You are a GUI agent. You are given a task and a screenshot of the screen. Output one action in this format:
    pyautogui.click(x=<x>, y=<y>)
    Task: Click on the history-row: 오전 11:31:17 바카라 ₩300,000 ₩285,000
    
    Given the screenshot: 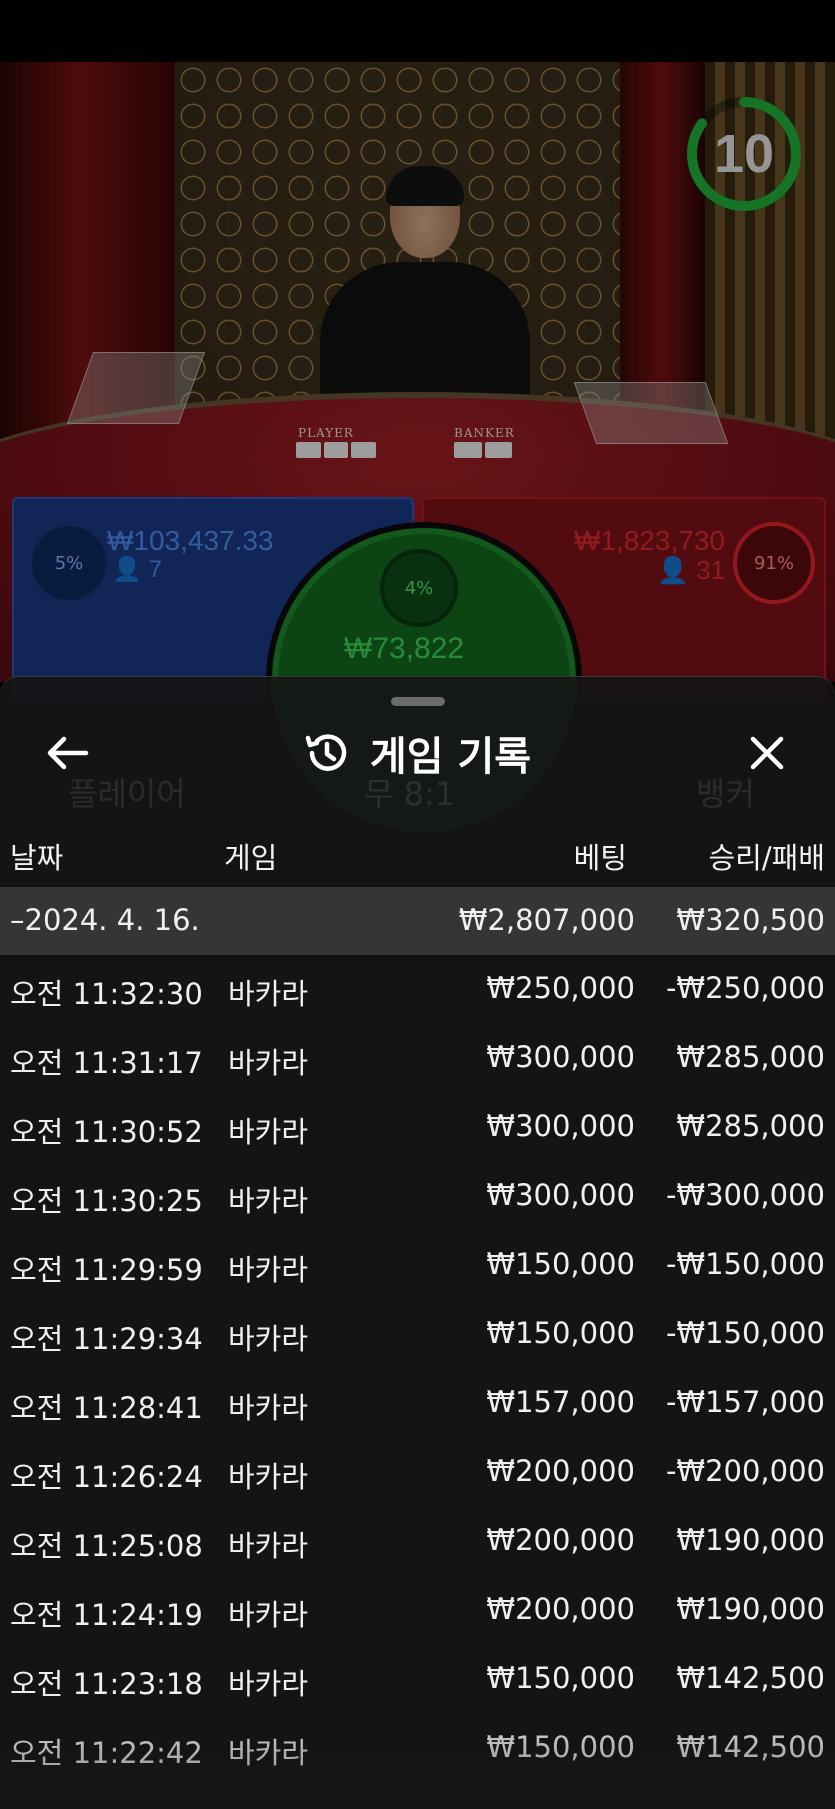 What is the action you would take?
    pyautogui.click(x=417, y=1058)
    